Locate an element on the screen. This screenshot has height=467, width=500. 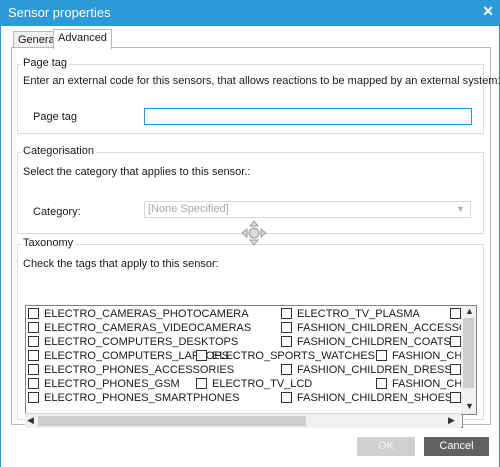
category-dropdown: [None Specified] ▼ is located at coordinates (307, 209).